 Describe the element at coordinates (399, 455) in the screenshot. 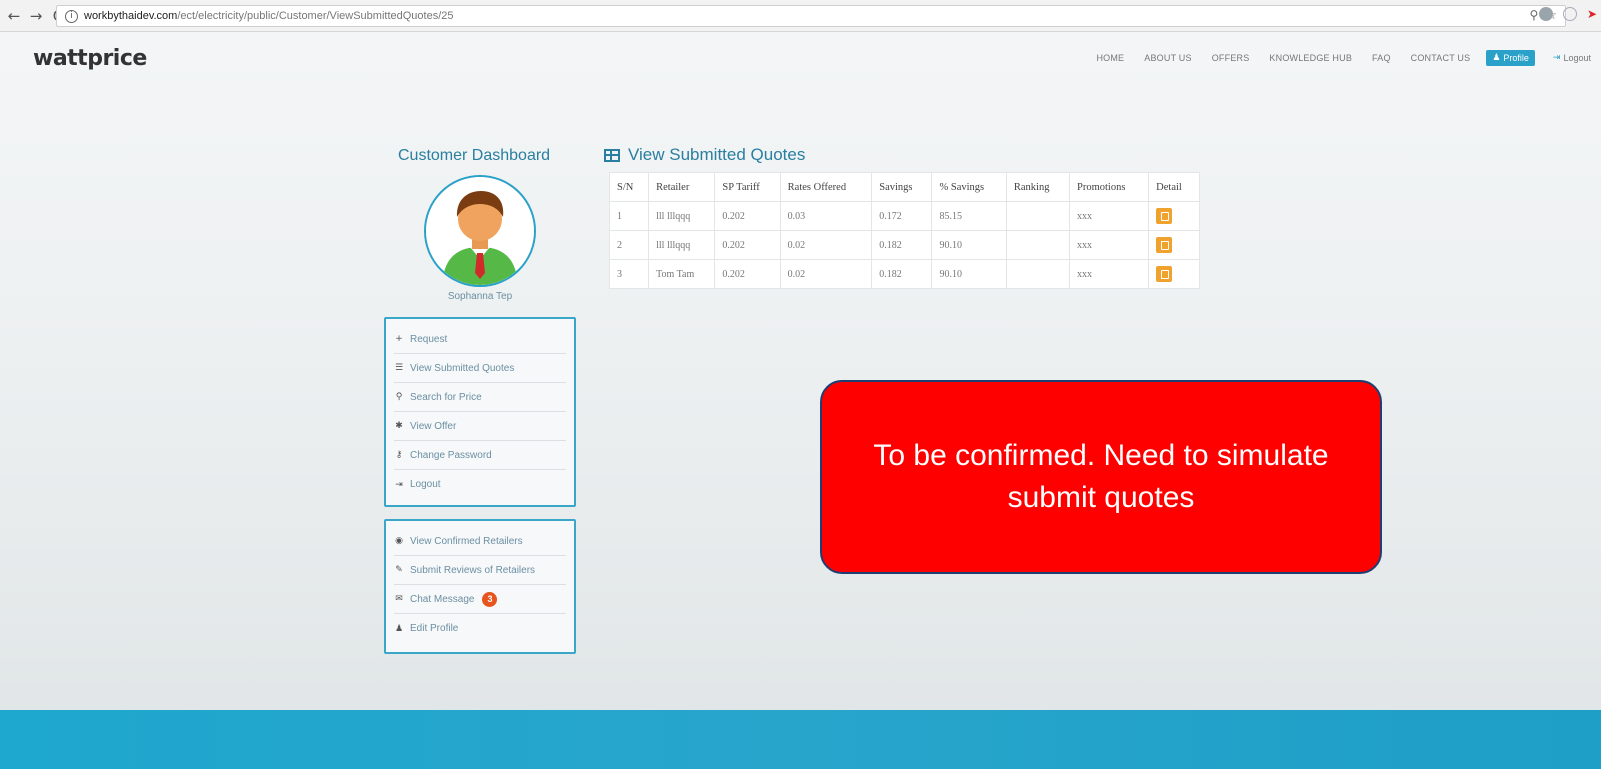

I see `key-icon: ⚷` at that location.